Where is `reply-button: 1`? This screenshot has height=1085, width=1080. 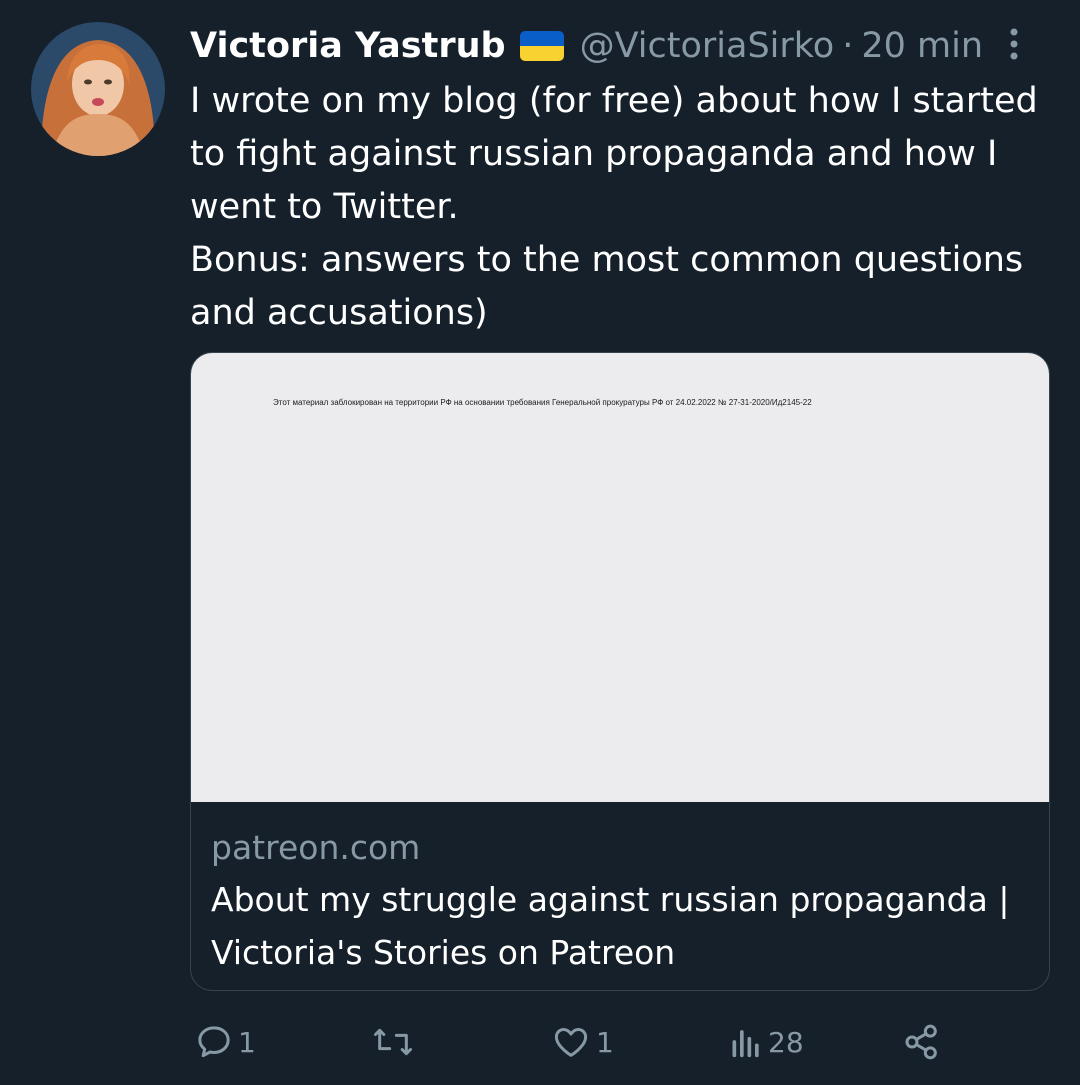
reply-button: 1 is located at coordinates (225, 1042).